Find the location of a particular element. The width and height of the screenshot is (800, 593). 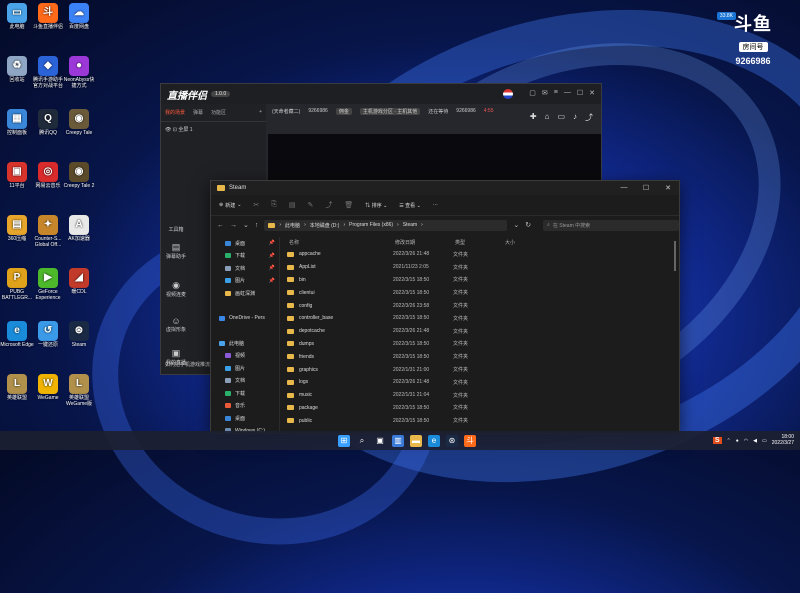

file-row: config 2022/3/26 23:58 文件夹 is located at coordinates (481, 305).